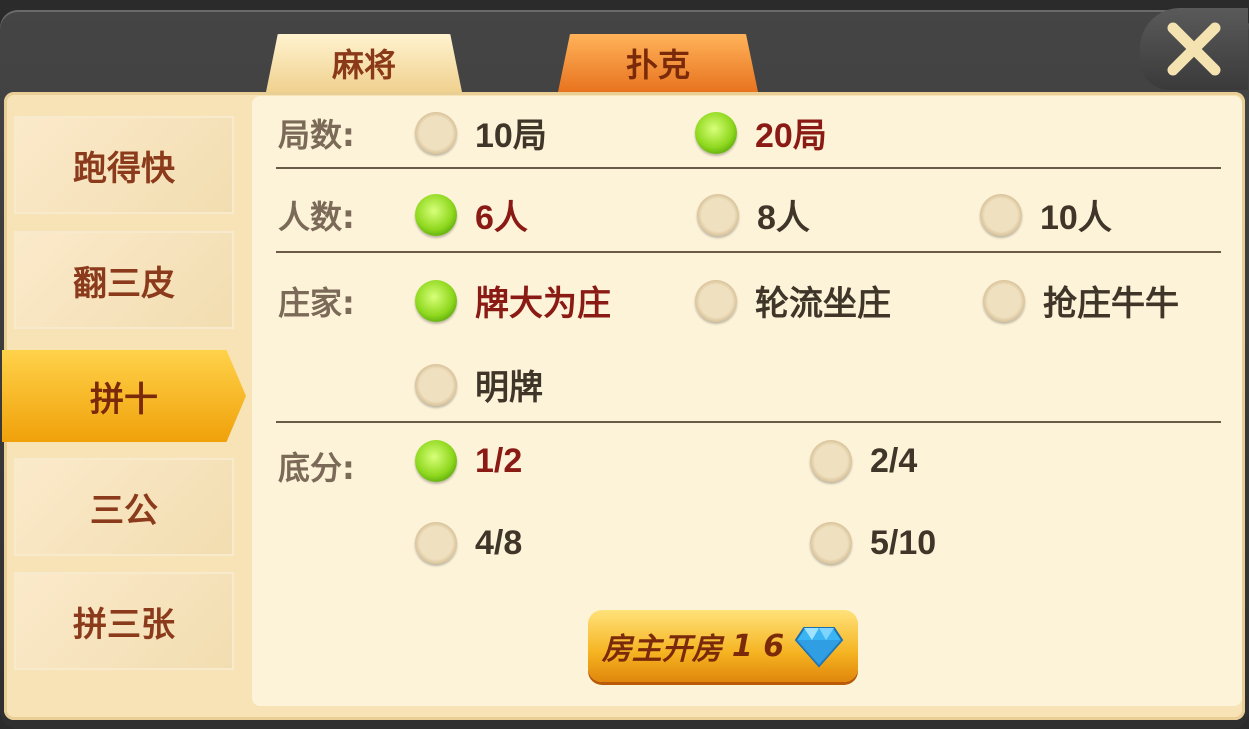 This screenshot has height=729, width=1249. I want to click on players-option-10: 10人, so click(1046, 214).